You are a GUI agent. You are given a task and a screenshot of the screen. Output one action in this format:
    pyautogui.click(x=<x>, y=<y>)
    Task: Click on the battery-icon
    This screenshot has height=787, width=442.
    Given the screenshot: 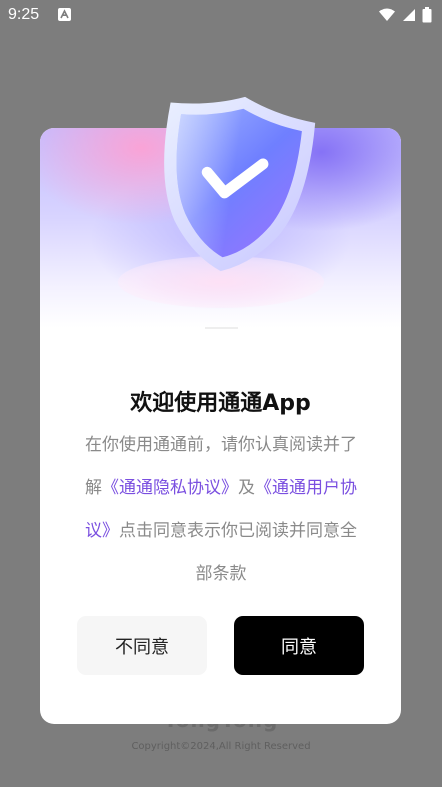 What is the action you would take?
    pyautogui.click(x=427, y=17)
    